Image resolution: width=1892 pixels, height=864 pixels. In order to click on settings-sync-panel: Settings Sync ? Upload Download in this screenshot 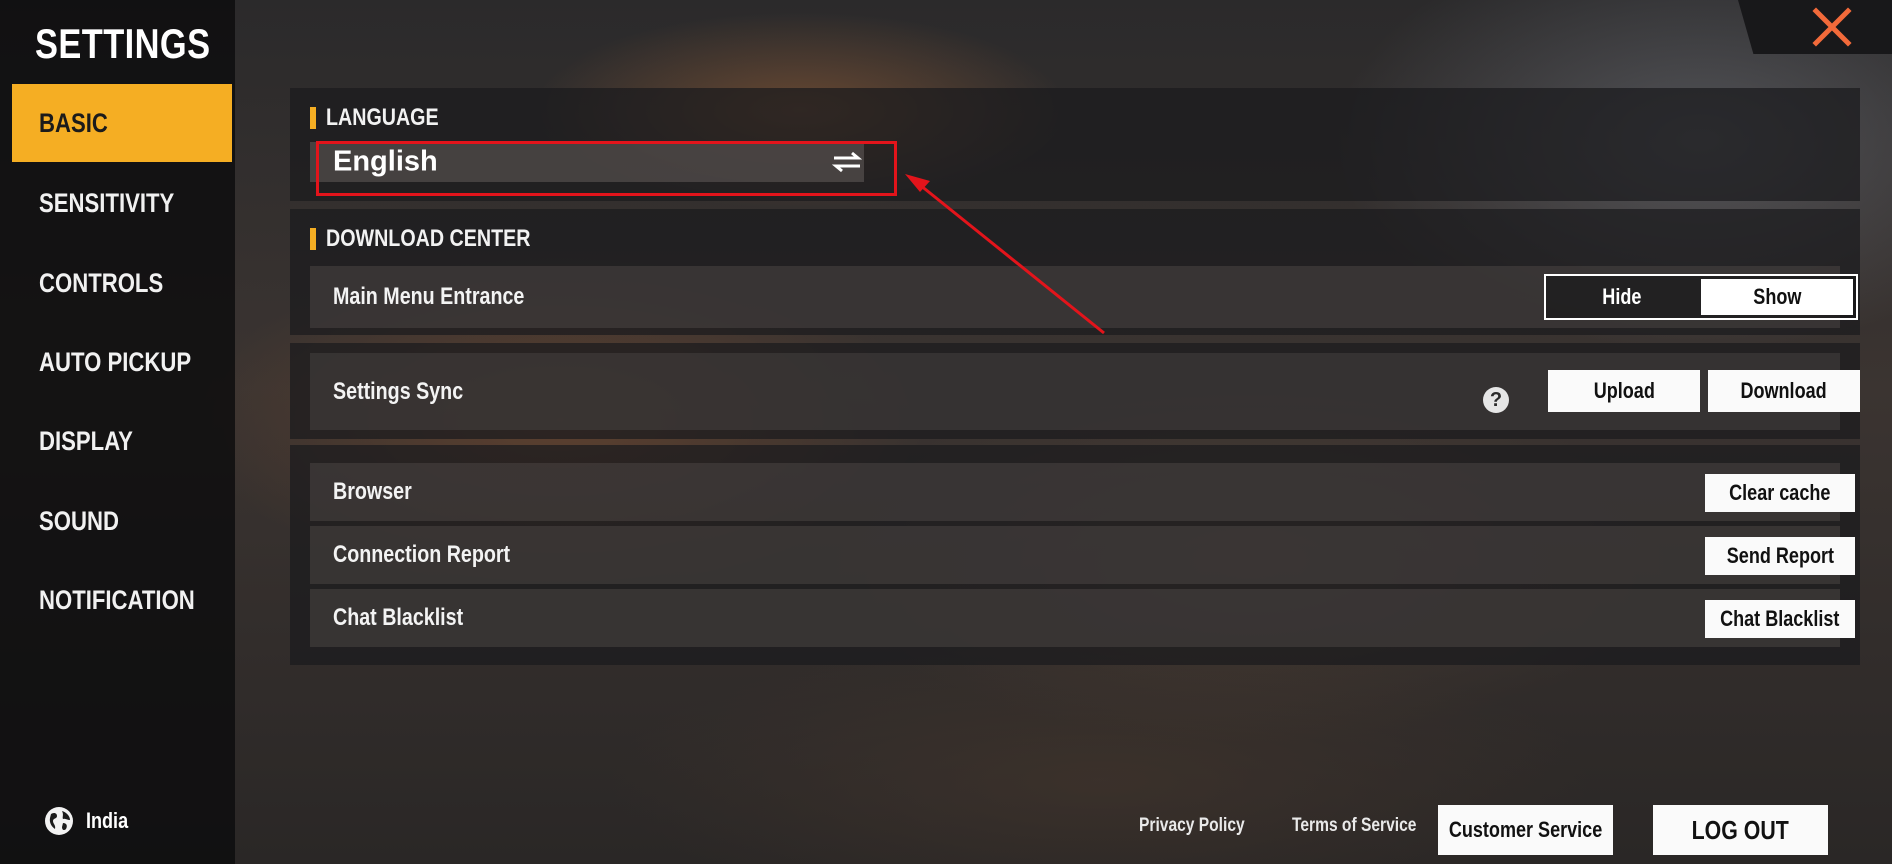, I will do `click(1075, 391)`.